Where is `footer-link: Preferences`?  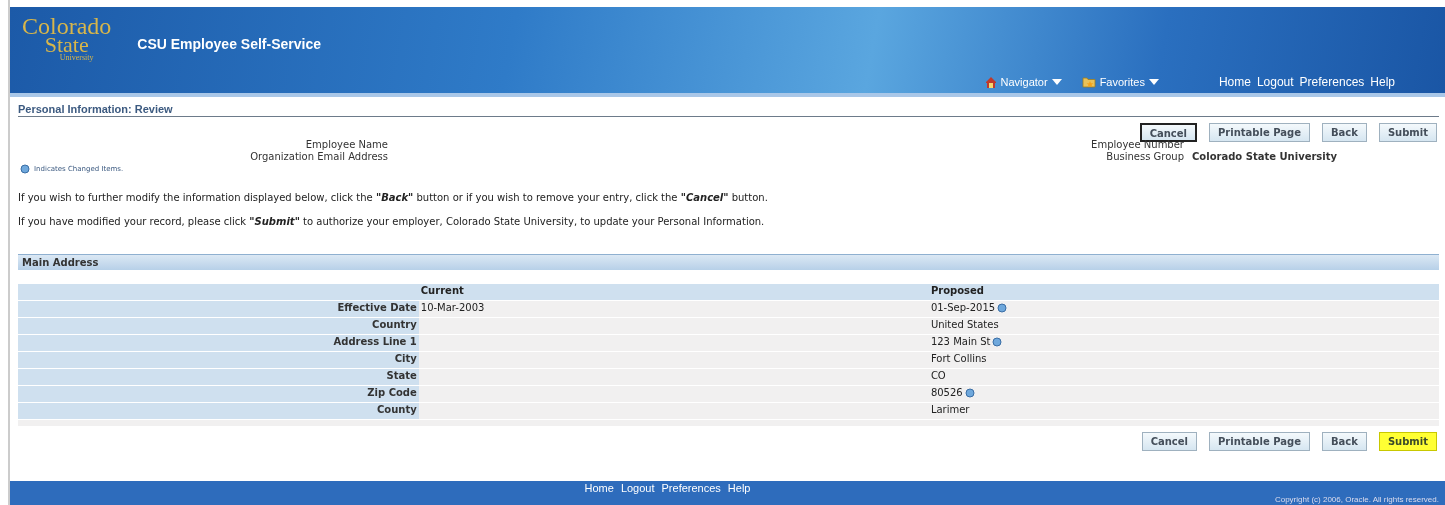
footer-link: Preferences is located at coordinates (691, 488).